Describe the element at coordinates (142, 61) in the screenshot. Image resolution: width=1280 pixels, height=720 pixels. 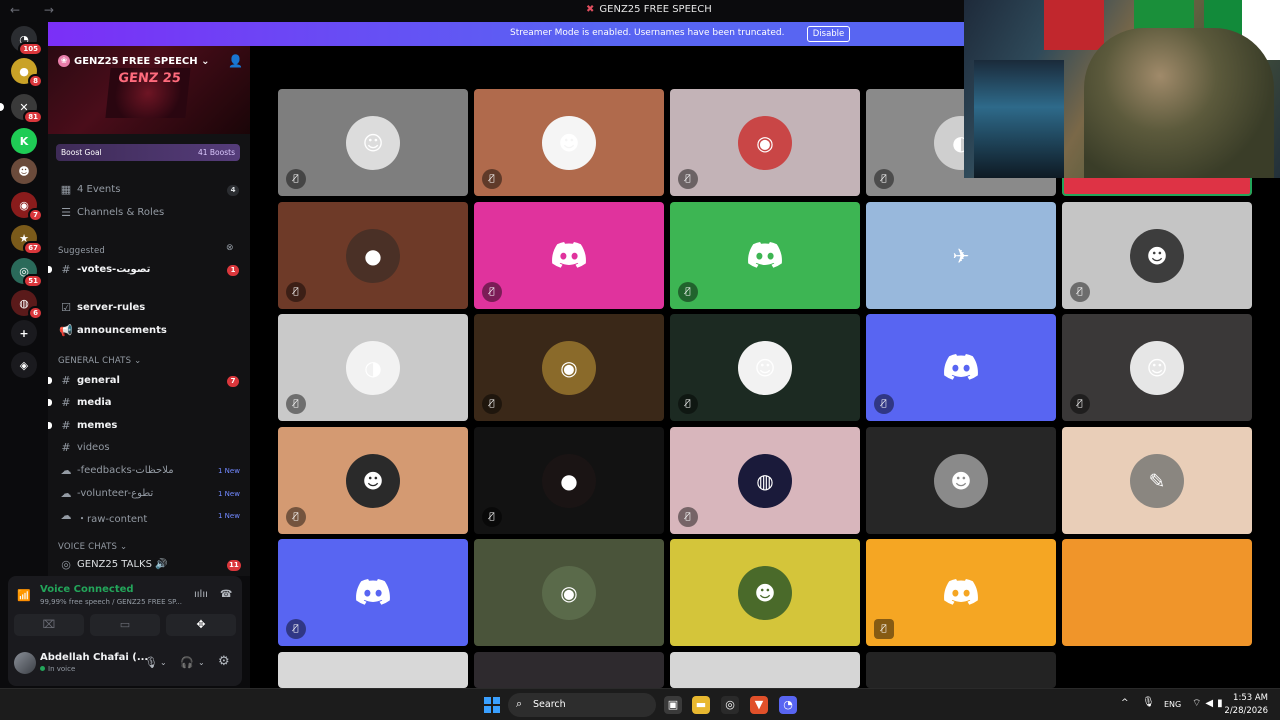
I see `server-name: GENZ25 FREE SPEECH ⌄` at that location.